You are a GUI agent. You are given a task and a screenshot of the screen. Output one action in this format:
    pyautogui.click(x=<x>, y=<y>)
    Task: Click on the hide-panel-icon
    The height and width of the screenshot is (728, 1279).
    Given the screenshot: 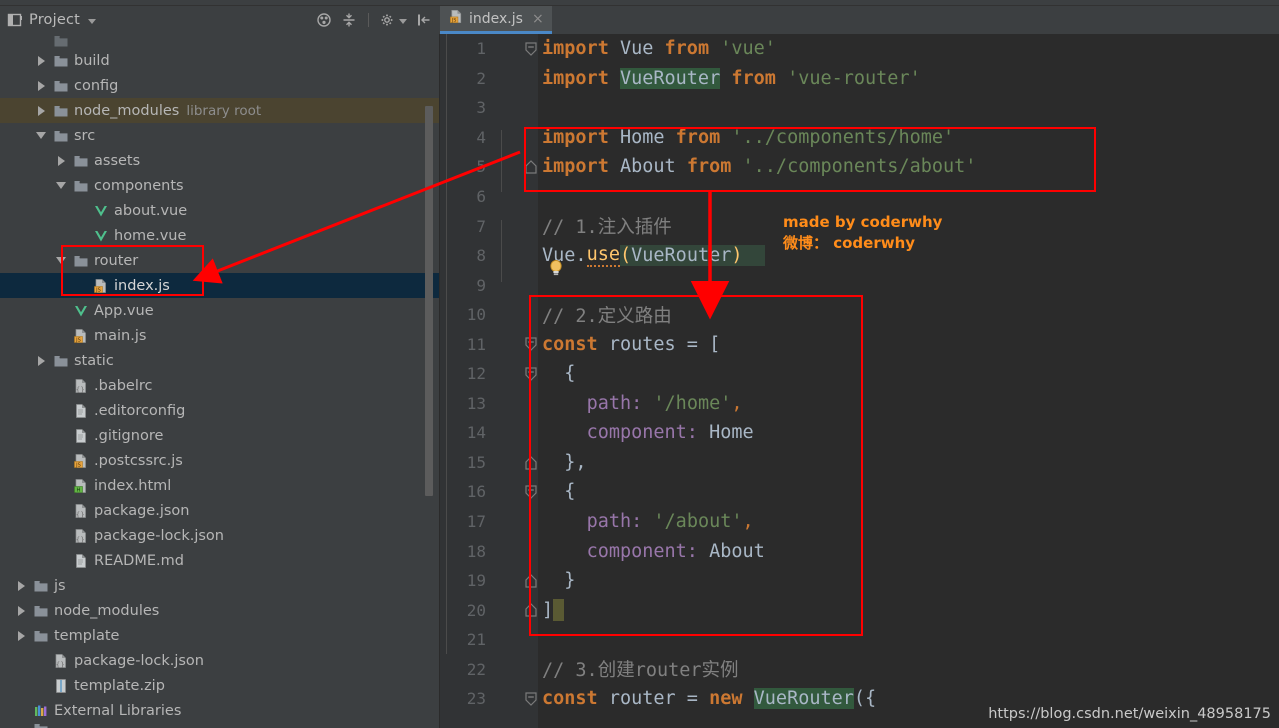 What is the action you would take?
    pyautogui.click(x=424, y=20)
    